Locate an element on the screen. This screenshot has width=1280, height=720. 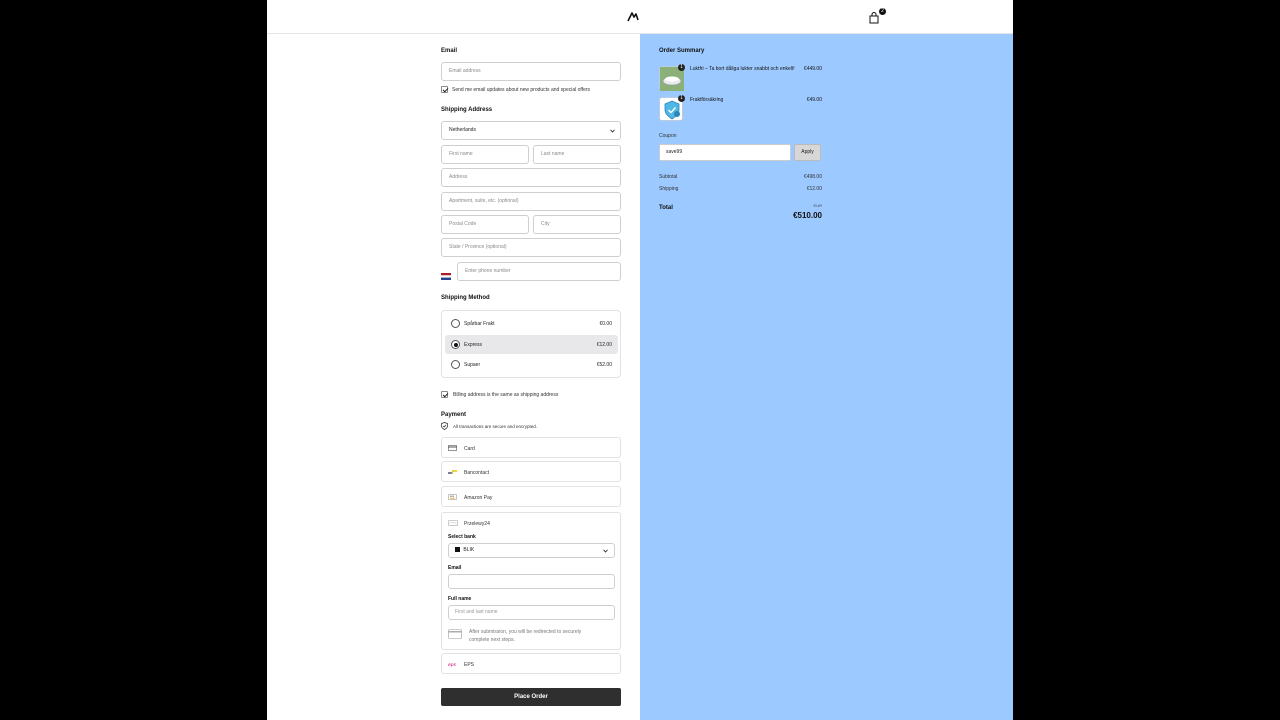
credit-card-icon is located at coordinates (452, 448).